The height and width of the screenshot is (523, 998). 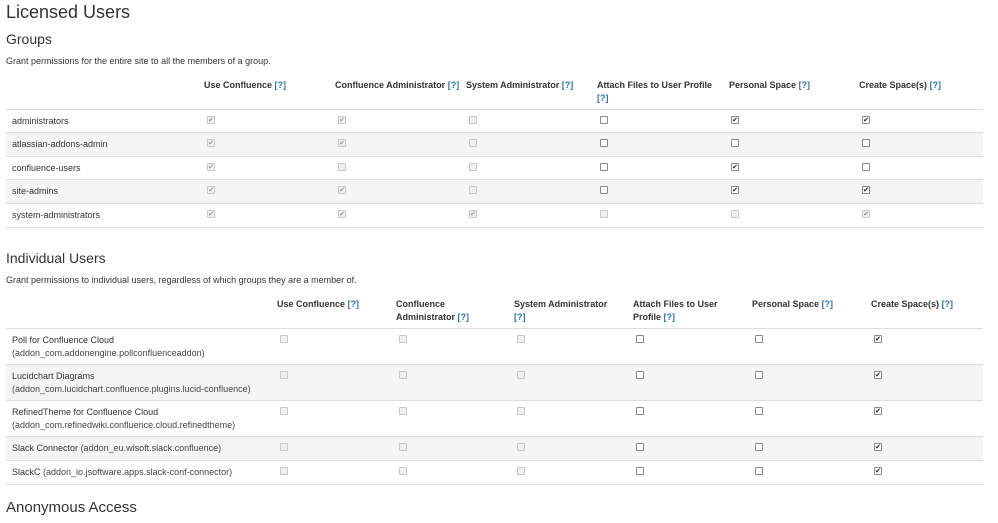 I want to click on column-header-label: Personal Space, so click(x=763, y=85).